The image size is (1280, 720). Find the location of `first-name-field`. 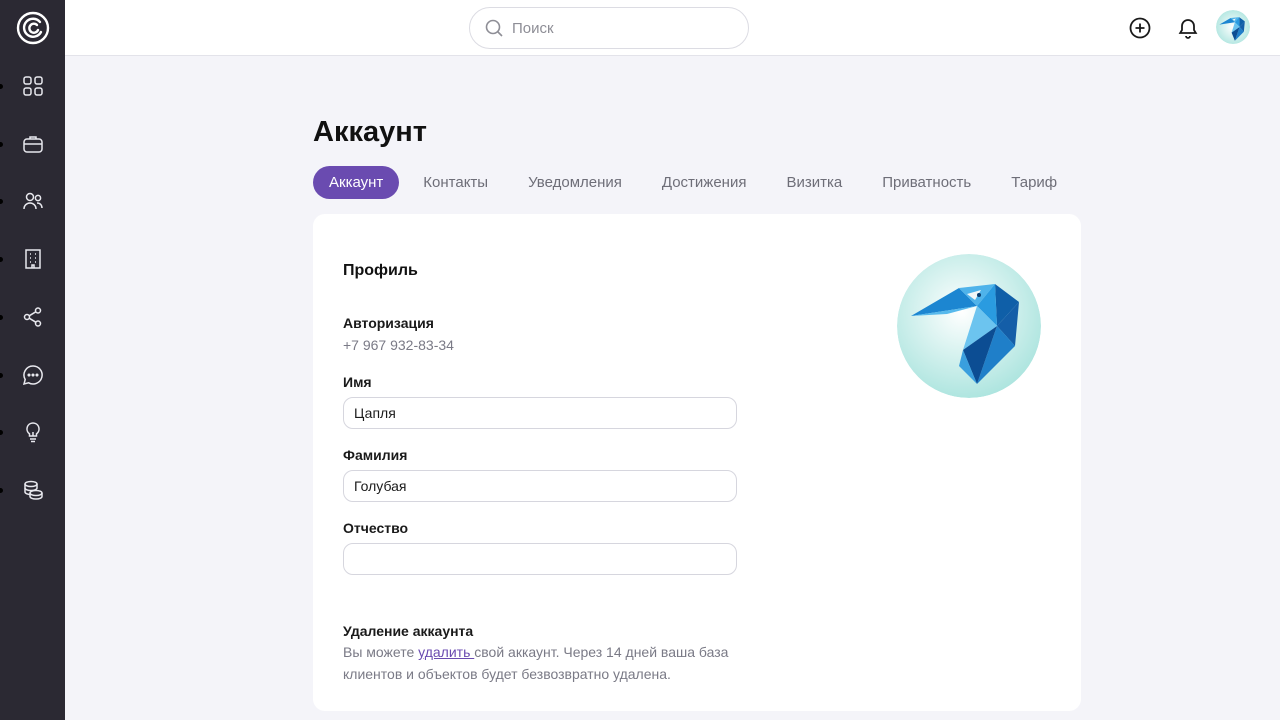

first-name-field is located at coordinates (540, 413).